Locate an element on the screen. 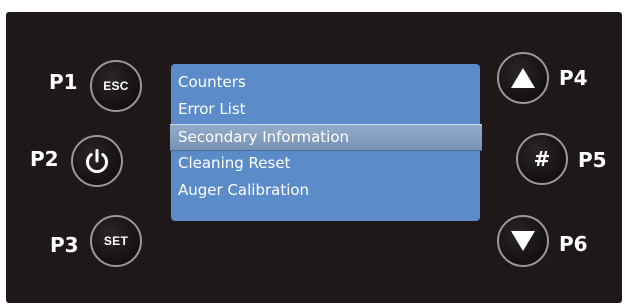 This screenshot has height=306, width=625. triangle-up-icon is located at coordinates (523, 78).